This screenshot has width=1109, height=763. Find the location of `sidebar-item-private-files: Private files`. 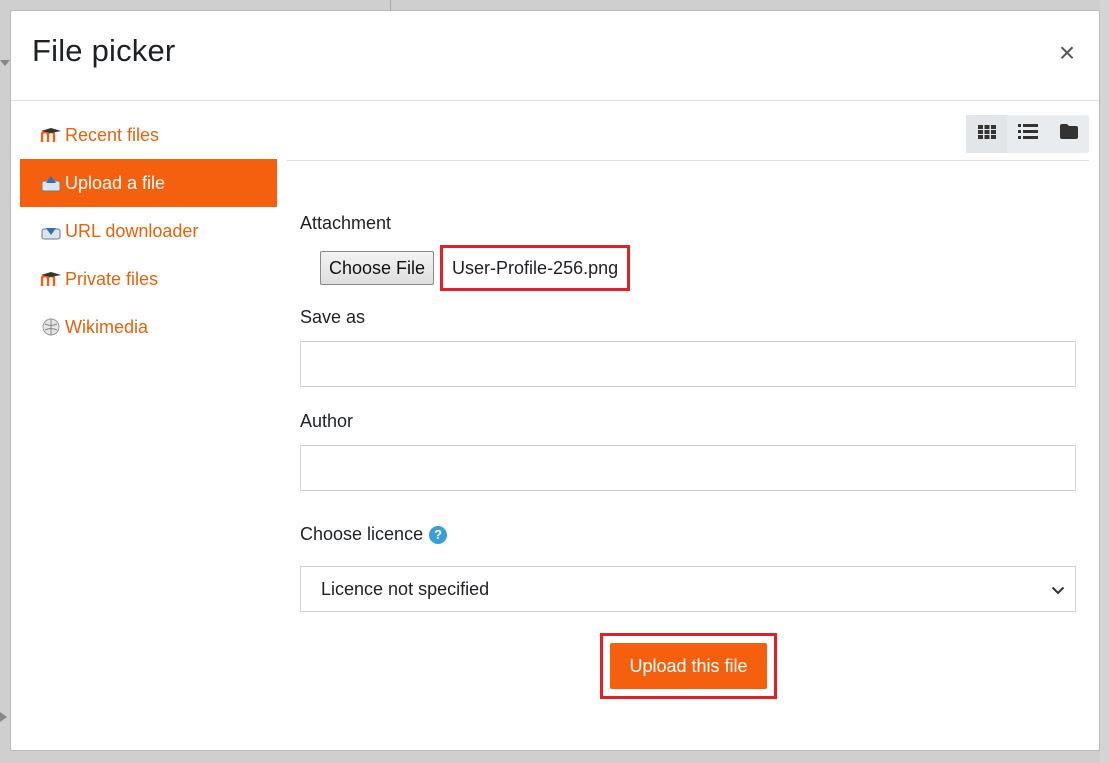

sidebar-item-private-files: Private files is located at coordinates (148, 279).